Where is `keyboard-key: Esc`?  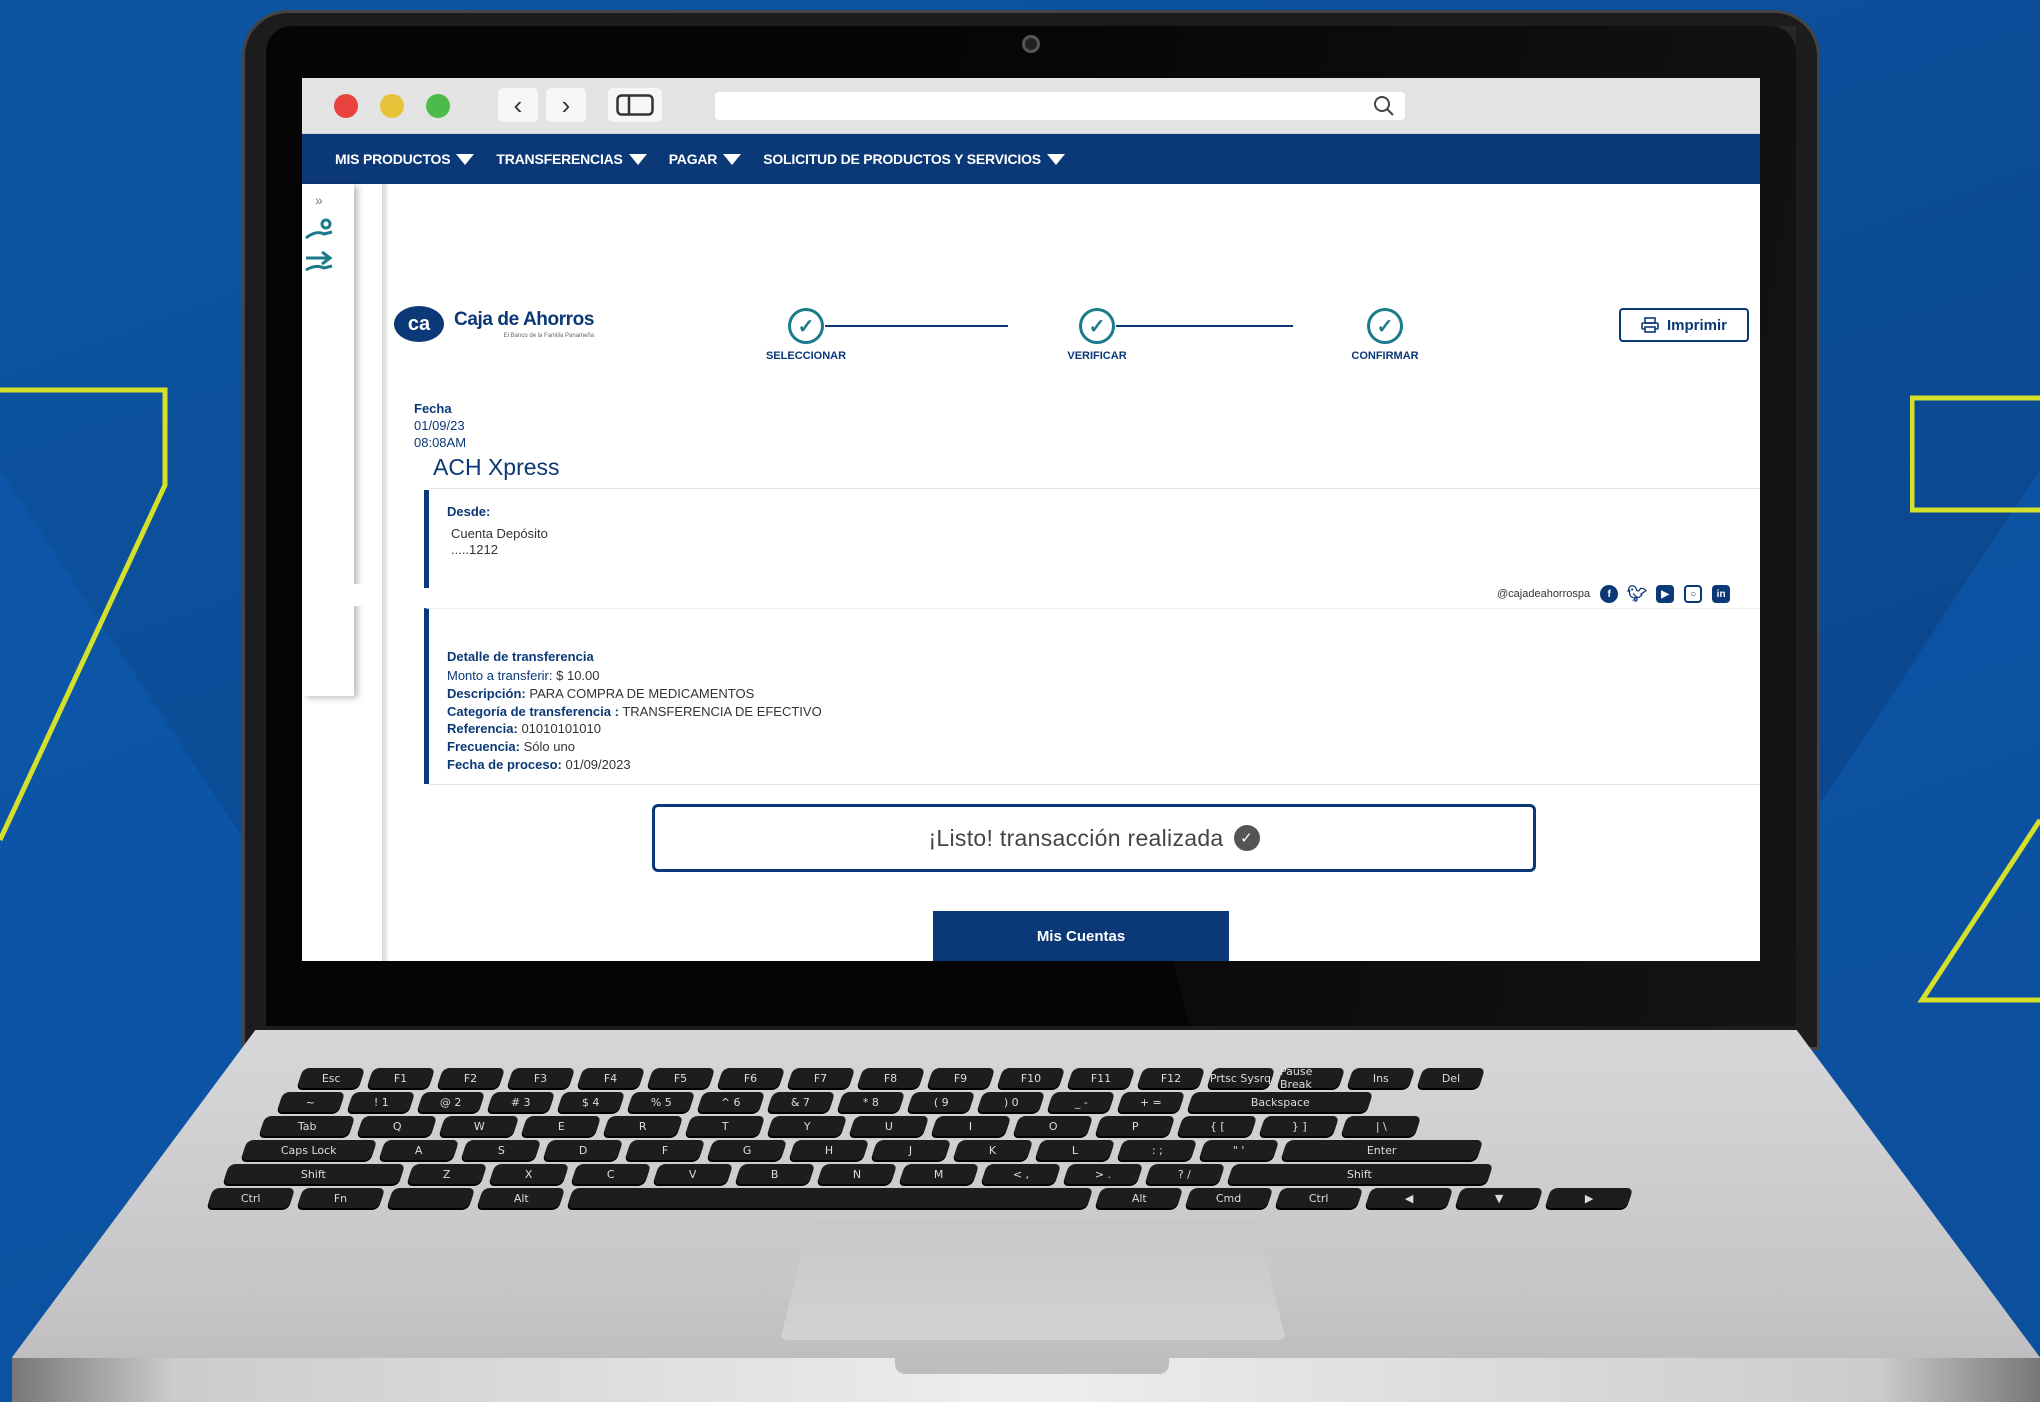 keyboard-key: Esc is located at coordinates (331, 1078).